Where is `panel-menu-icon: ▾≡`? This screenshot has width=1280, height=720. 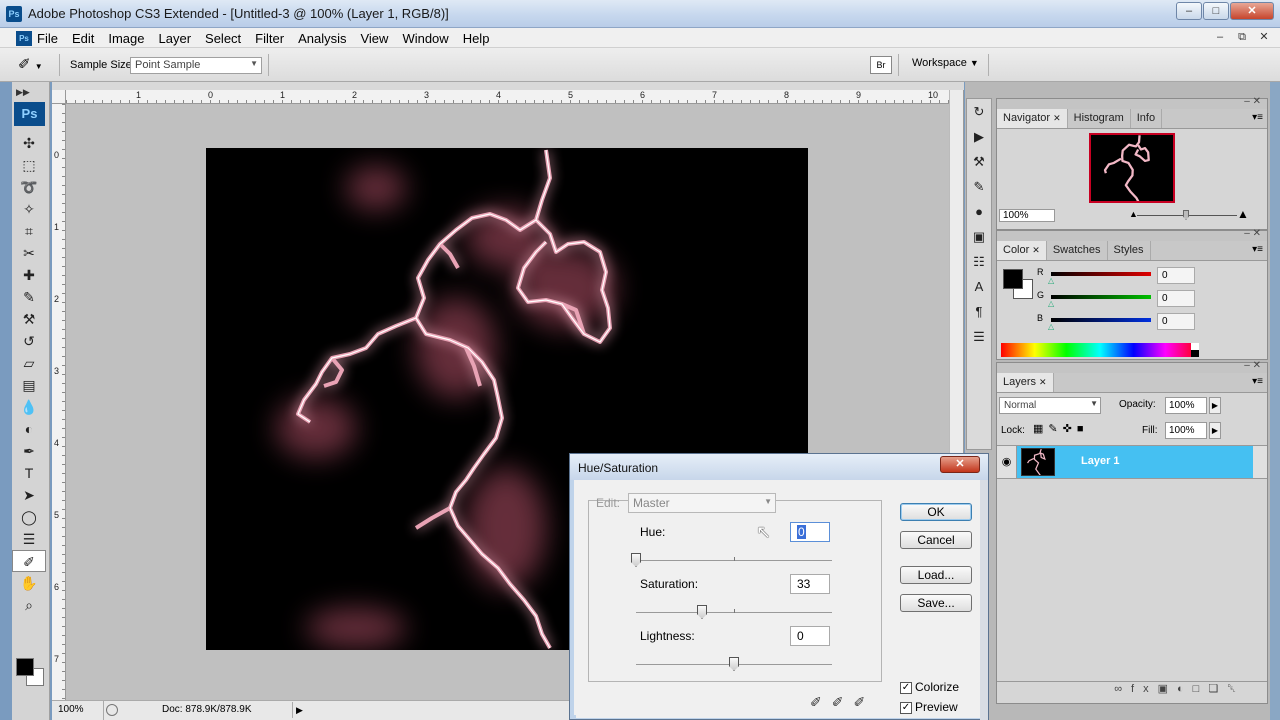 panel-menu-icon: ▾≡ is located at coordinates (1257, 381).